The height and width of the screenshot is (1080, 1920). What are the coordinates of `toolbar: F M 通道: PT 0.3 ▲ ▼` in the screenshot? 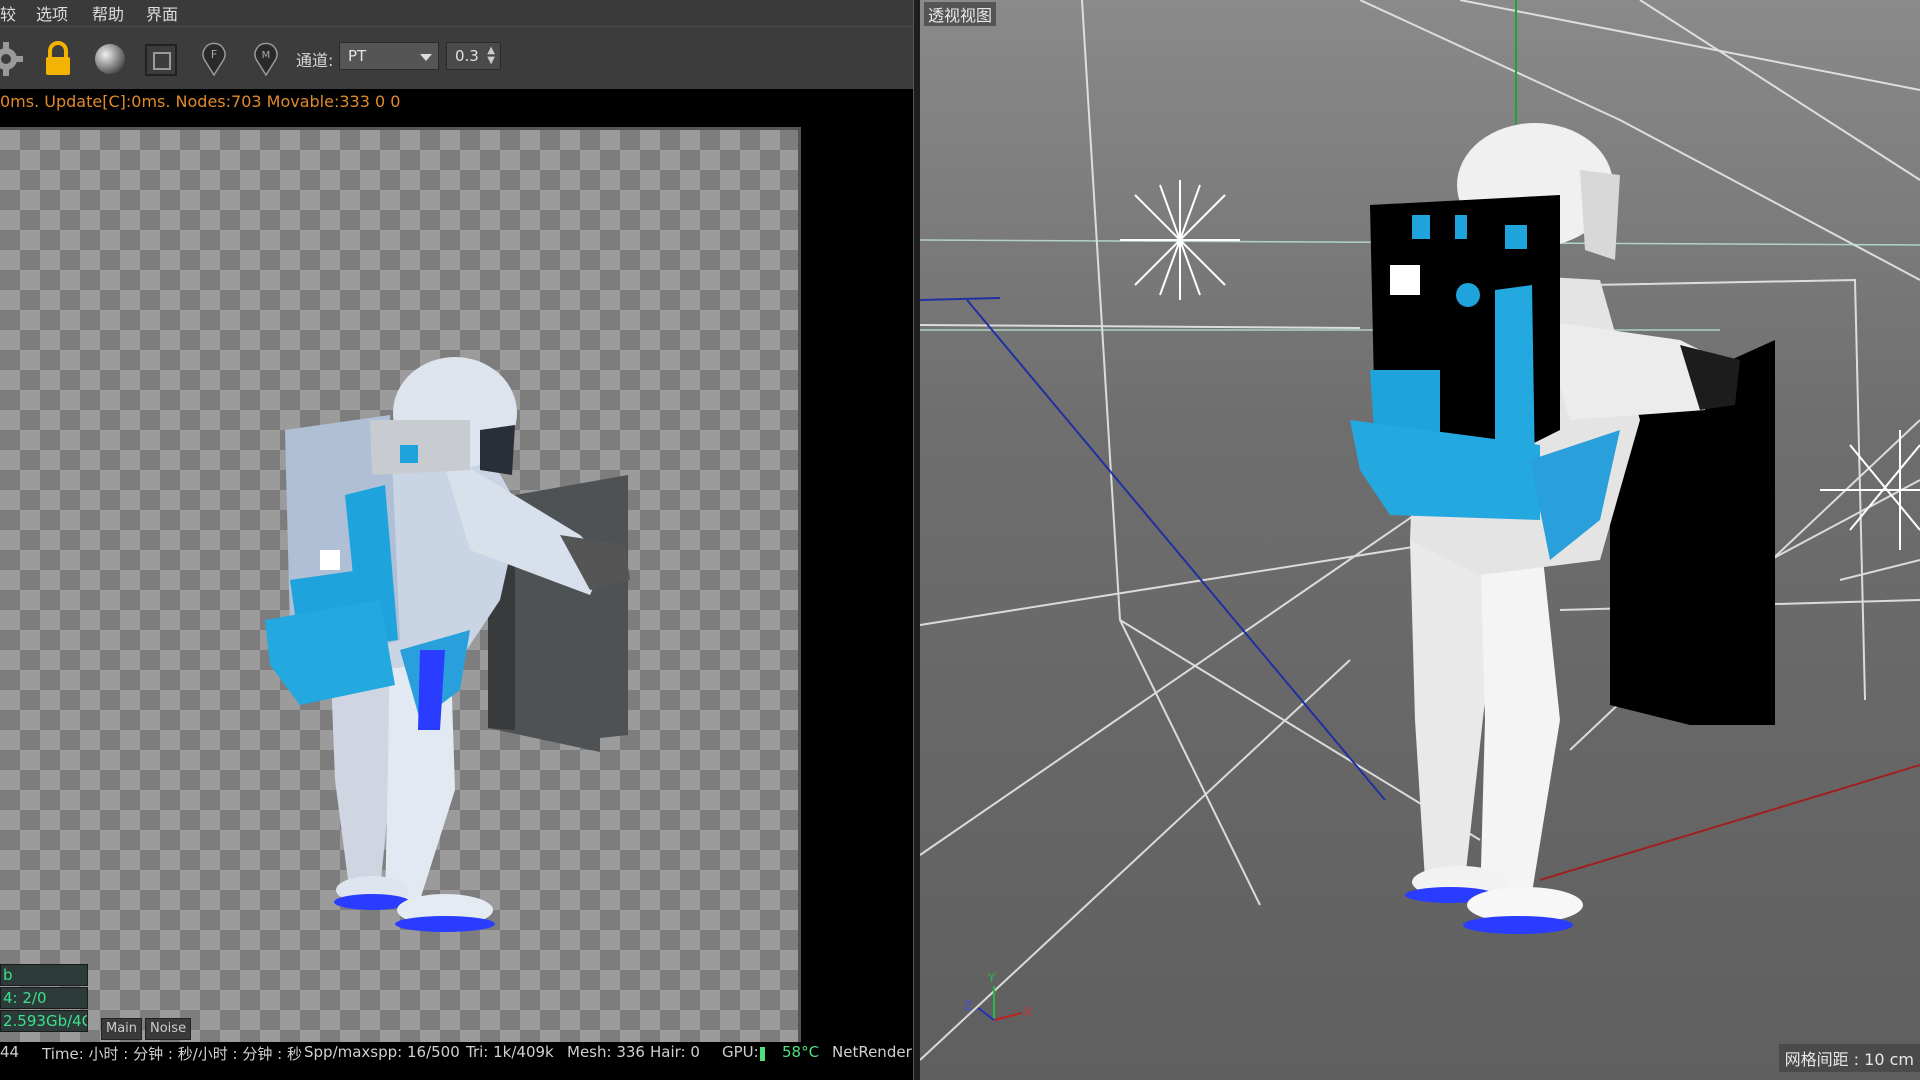 It's located at (456, 57).